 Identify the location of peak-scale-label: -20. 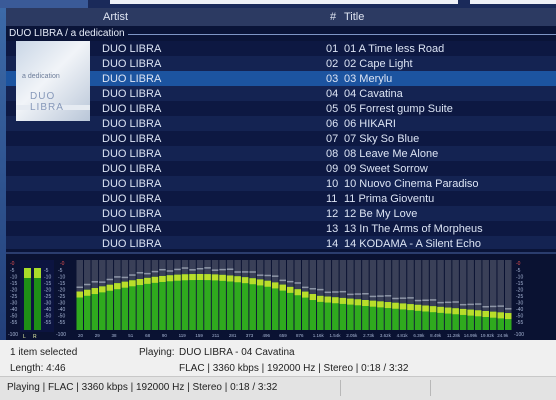
(13, 291).